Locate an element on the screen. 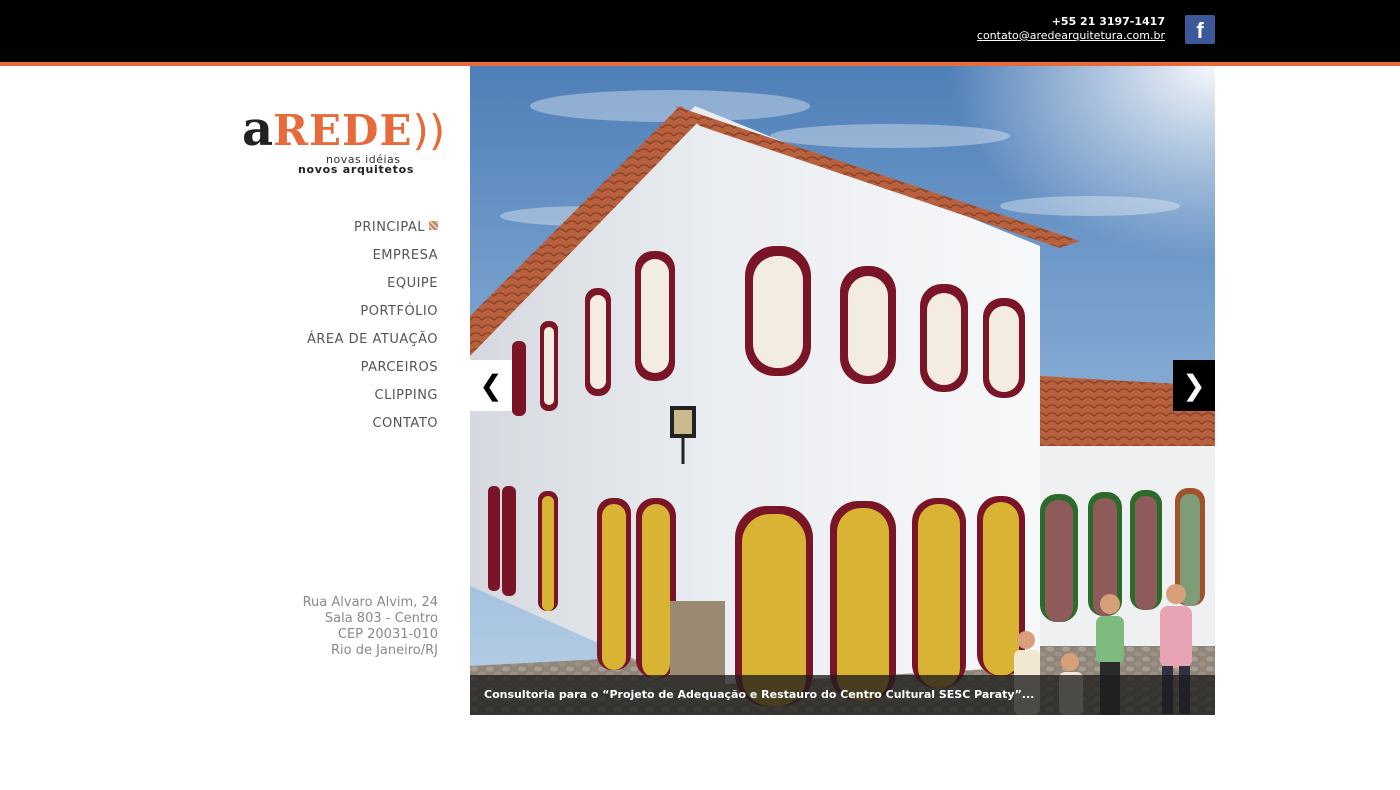  logo-letter: a is located at coordinates (258, 129).